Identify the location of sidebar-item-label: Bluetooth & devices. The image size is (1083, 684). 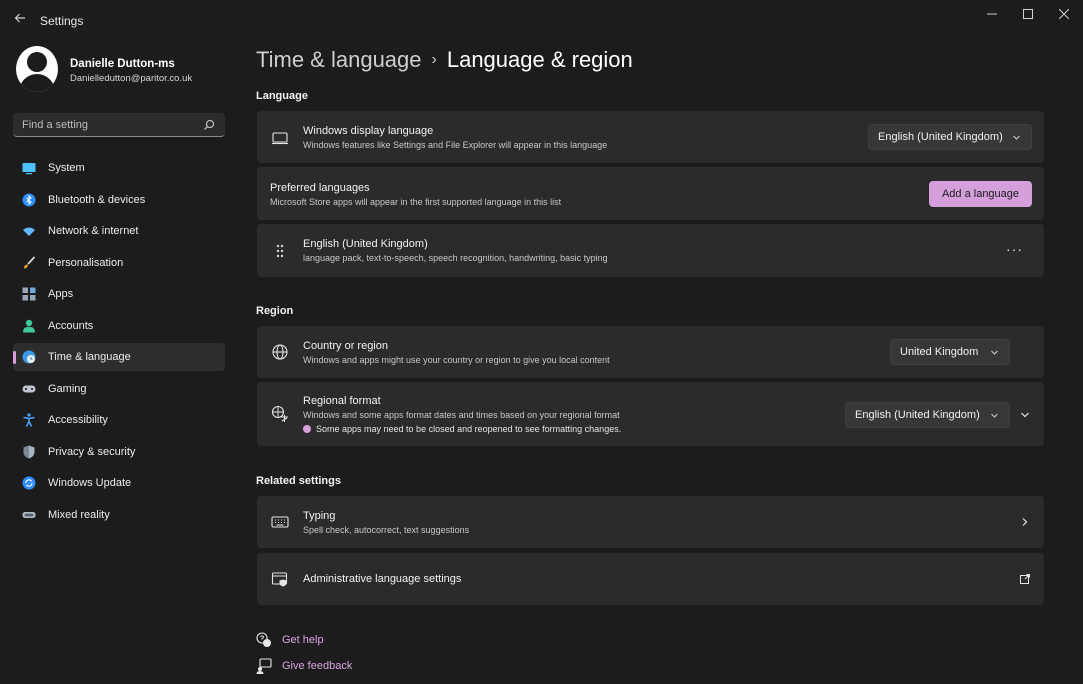
(97, 199).